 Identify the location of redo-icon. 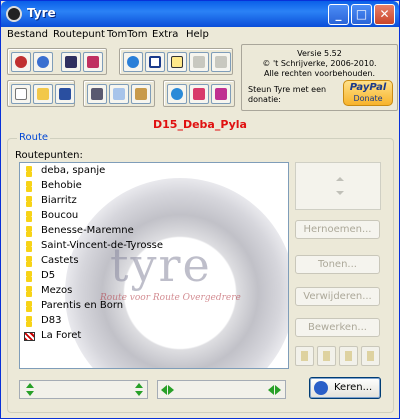
(221, 62).